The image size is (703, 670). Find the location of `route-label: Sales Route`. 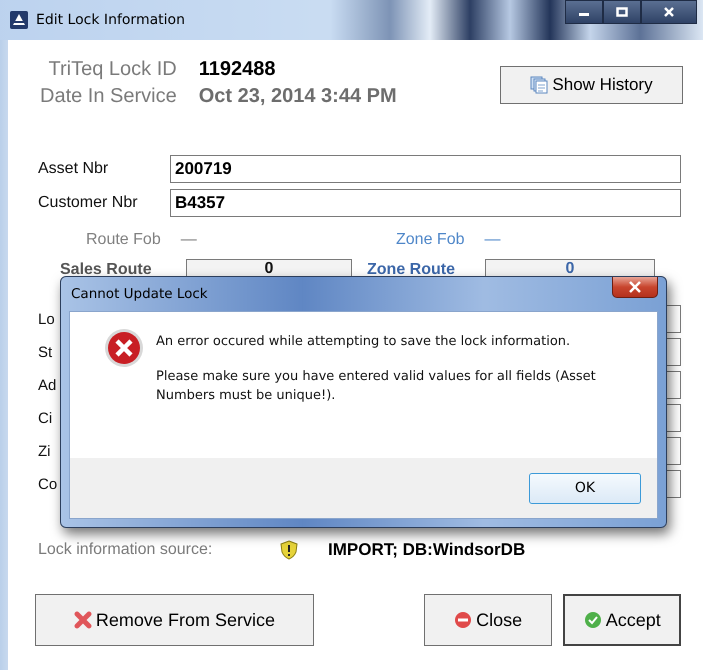

route-label: Sales Route is located at coordinates (106, 269).